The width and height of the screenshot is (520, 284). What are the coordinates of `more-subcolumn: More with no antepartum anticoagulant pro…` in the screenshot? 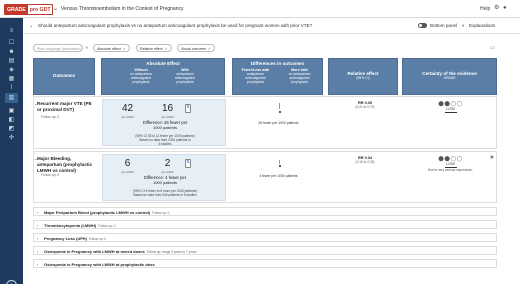 It's located at (299, 76).